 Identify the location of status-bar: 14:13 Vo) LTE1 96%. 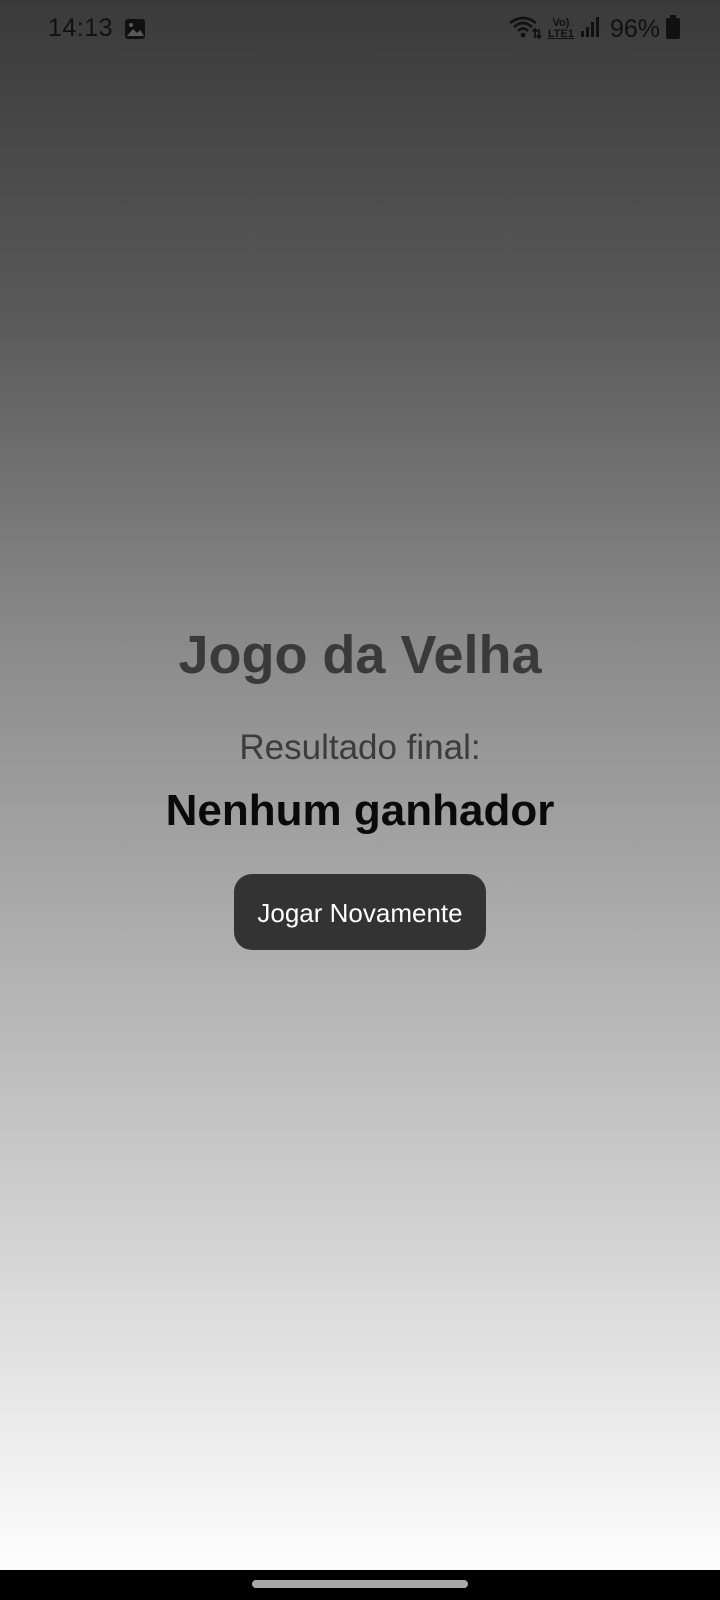
(360, 30).